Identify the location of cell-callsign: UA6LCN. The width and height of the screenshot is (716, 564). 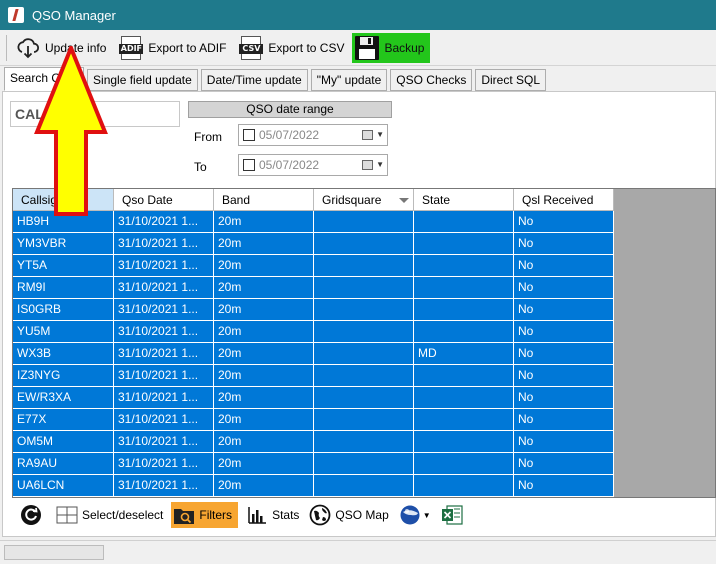
(63, 486).